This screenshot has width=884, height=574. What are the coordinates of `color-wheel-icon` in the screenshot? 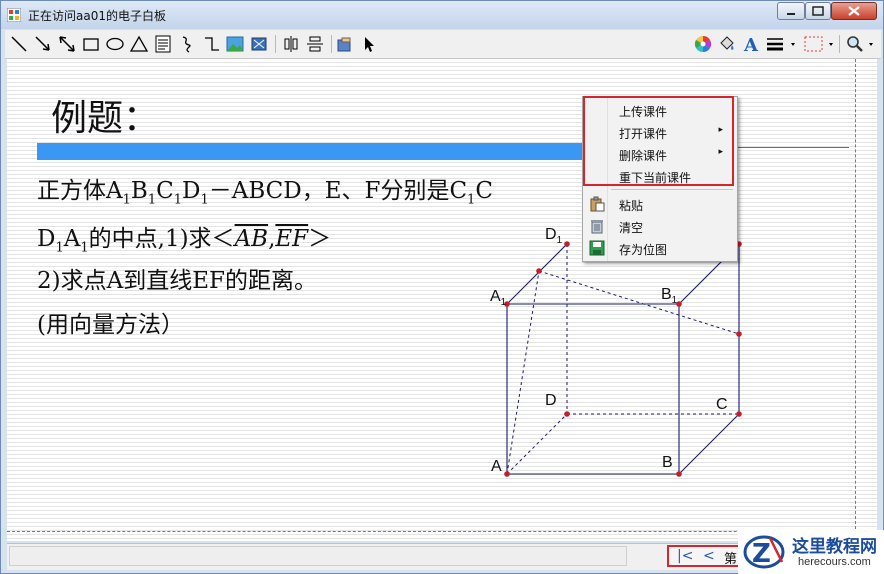 It's located at (703, 44).